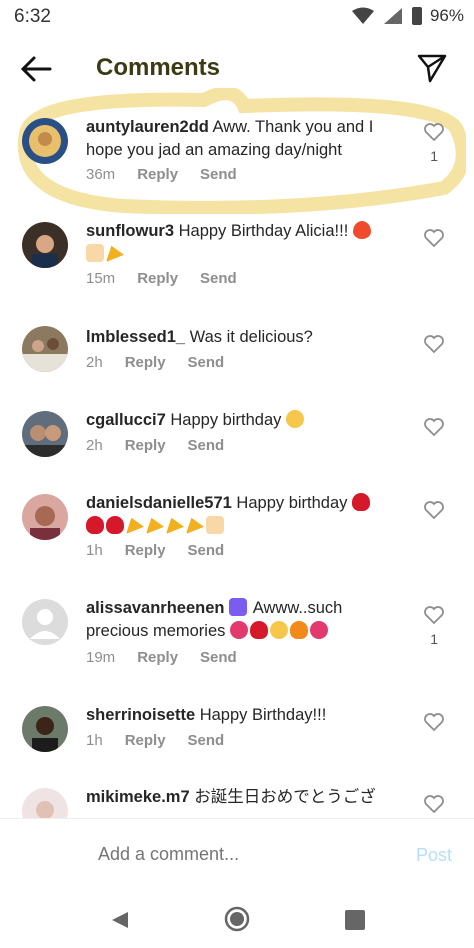  I want to click on nav-home-icon, so click(237, 919).